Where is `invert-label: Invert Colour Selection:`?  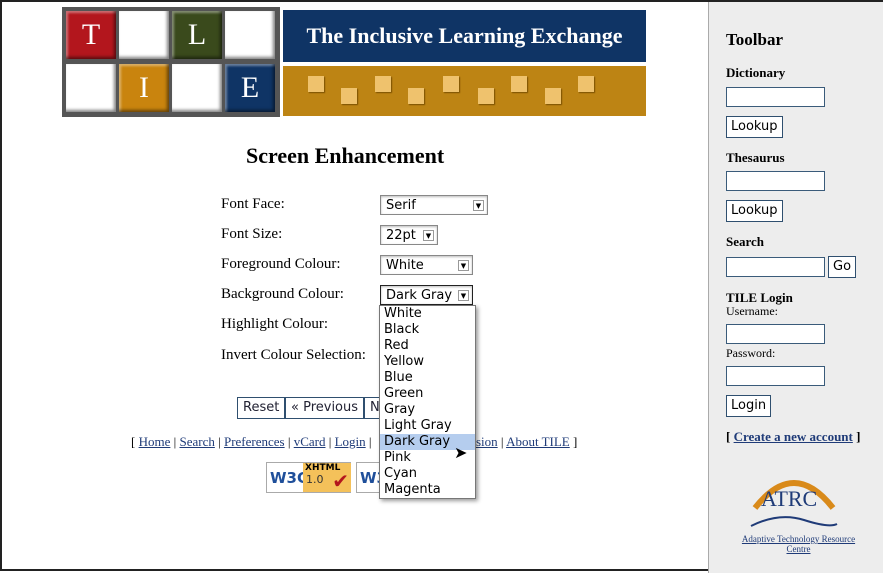 invert-label: Invert Colour Selection: is located at coordinates (293, 355).